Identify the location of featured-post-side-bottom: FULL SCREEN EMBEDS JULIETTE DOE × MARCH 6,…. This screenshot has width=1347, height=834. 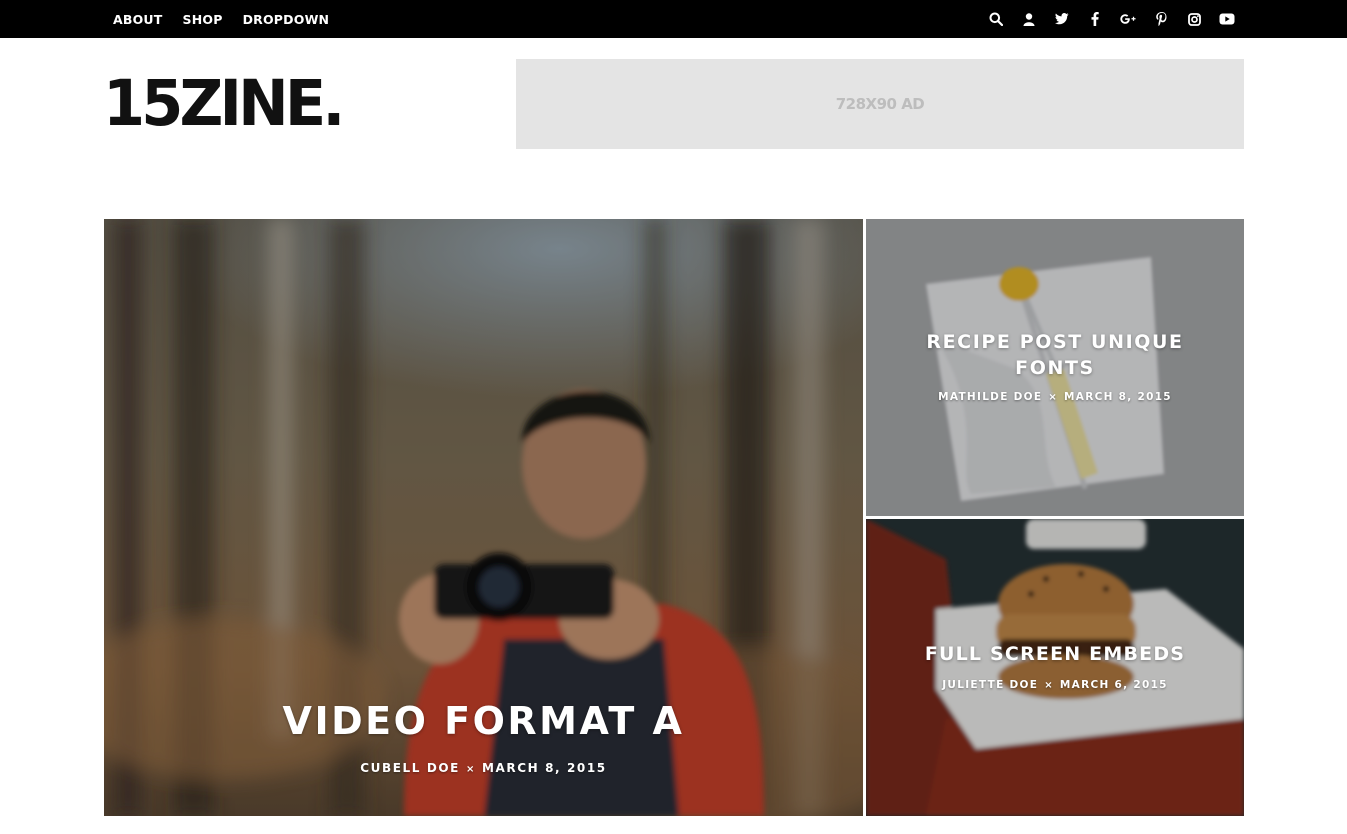
(1055, 667).